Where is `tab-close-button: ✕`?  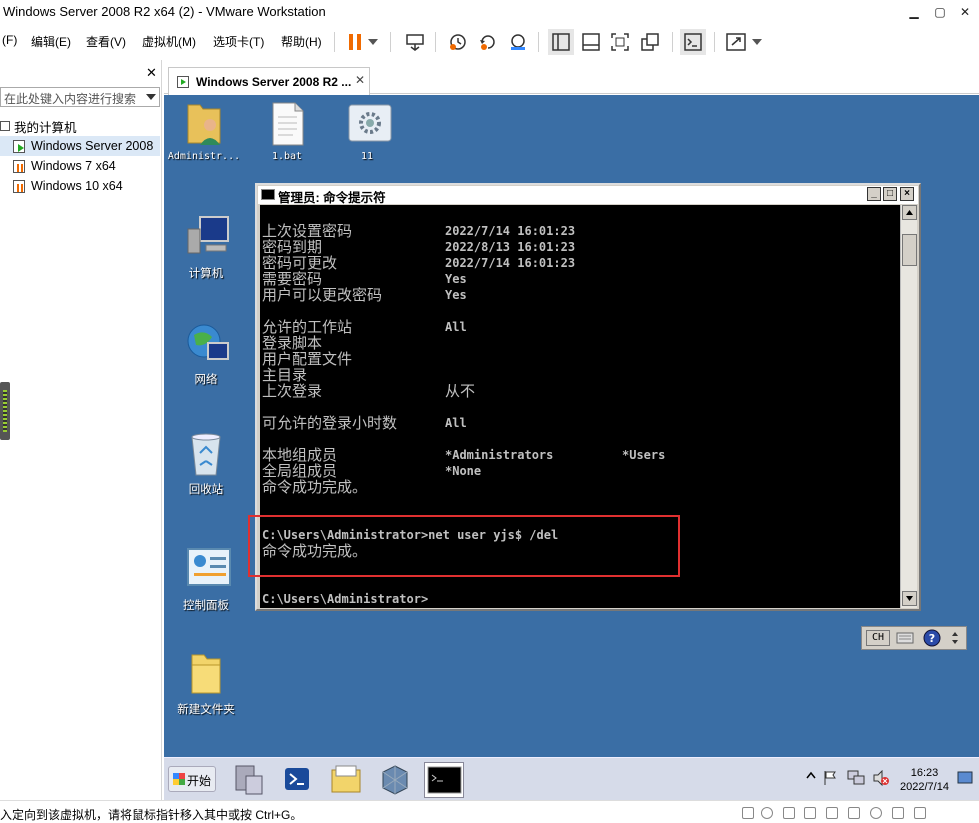
tab-close-button: ✕ is located at coordinates (360, 80).